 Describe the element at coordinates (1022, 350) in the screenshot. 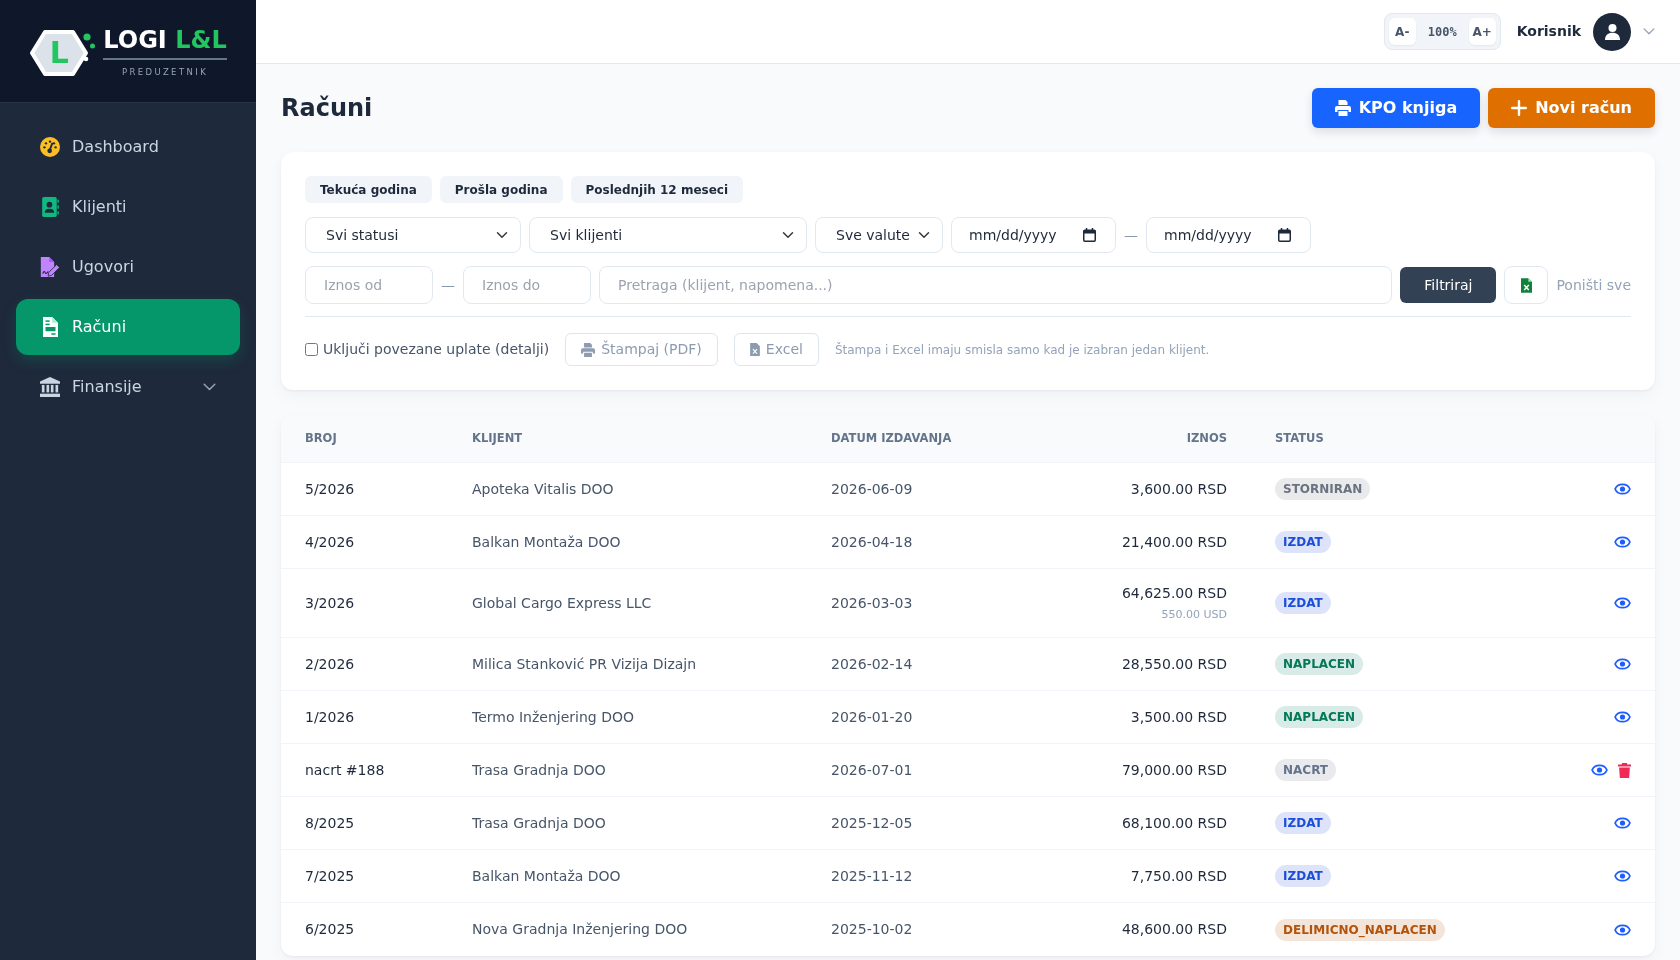

I see `hint-text: Štampa i Excel imaju smisla samo kad je izabran jedan klijent.` at that location.